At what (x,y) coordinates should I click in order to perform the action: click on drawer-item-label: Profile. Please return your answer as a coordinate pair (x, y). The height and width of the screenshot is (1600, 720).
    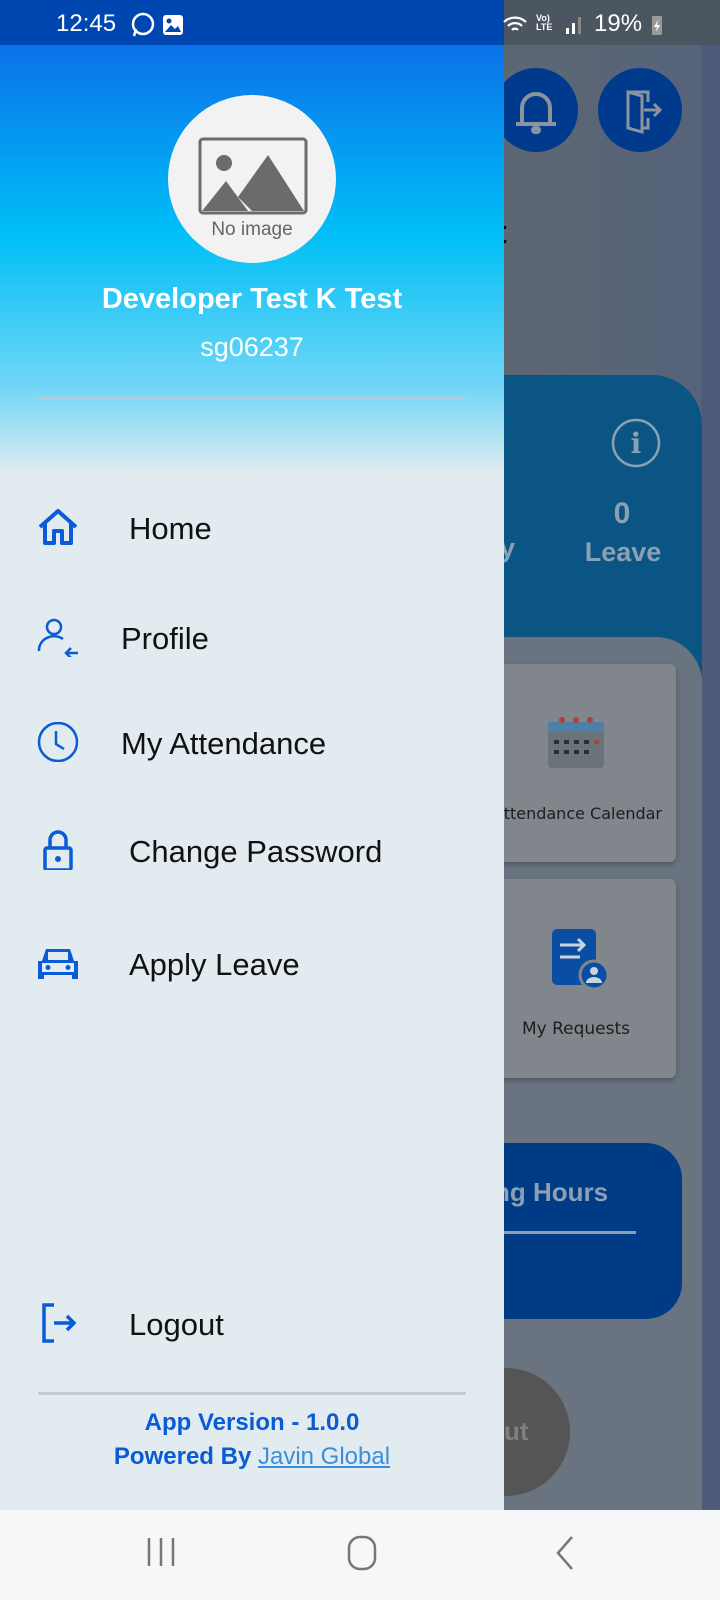
    Looking at the image, I should click on (165, 638).